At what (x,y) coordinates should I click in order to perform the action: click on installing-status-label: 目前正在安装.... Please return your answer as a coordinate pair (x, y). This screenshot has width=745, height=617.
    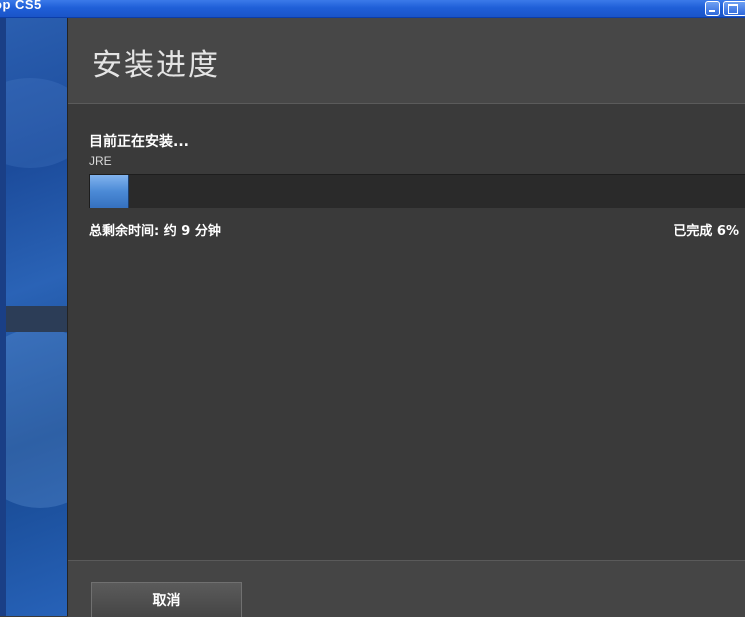
    Looking at the image, I should click on (139, 142).